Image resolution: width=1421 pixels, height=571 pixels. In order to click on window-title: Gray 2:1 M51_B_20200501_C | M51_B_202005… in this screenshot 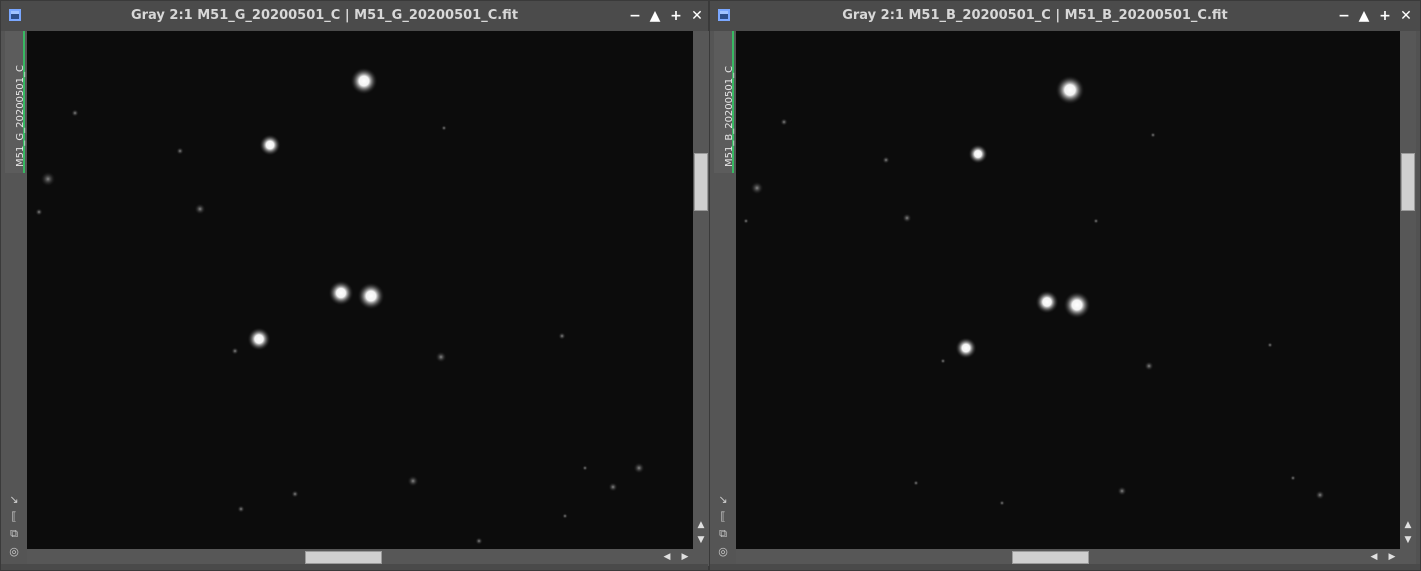, I will do `click(1035, 15)`.